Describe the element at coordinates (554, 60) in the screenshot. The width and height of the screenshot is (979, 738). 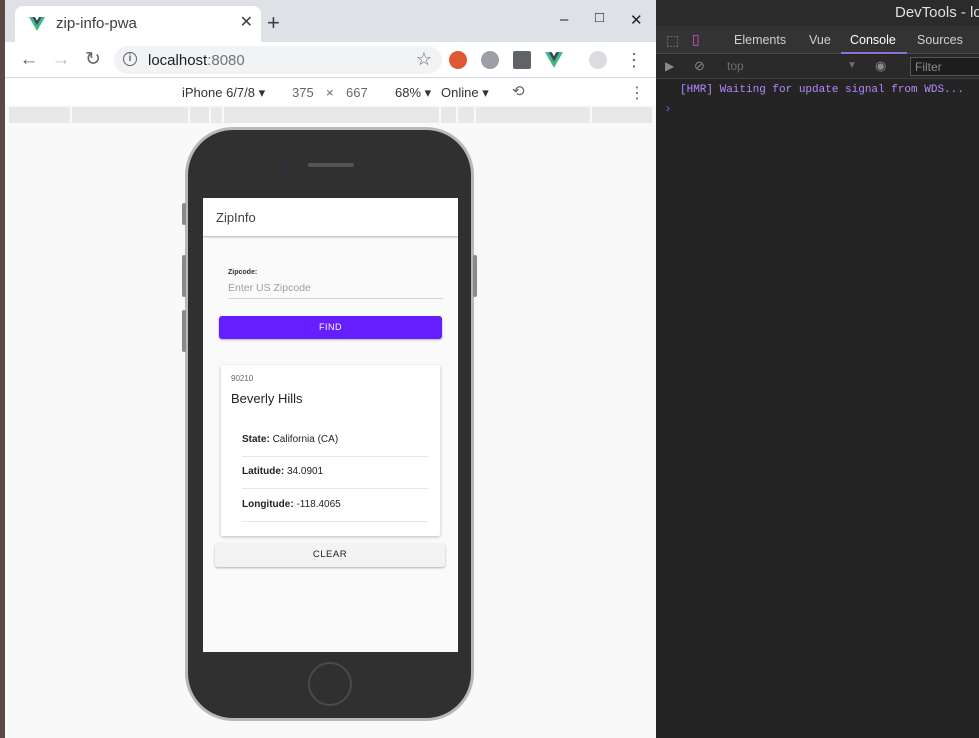
I see `vue-devtools-icon` at that location.